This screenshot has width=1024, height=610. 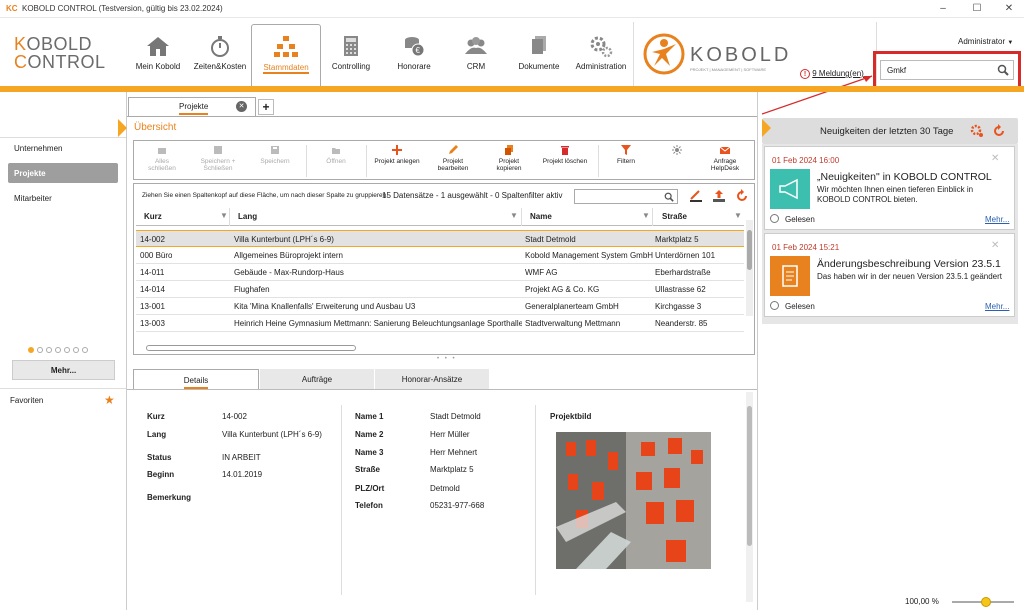 What do you see at coordinates (887, 131) in the screenshot?
I see `news-title: Neuigkeiten der letzten 30 Tage` at bounding box center [887, 131].